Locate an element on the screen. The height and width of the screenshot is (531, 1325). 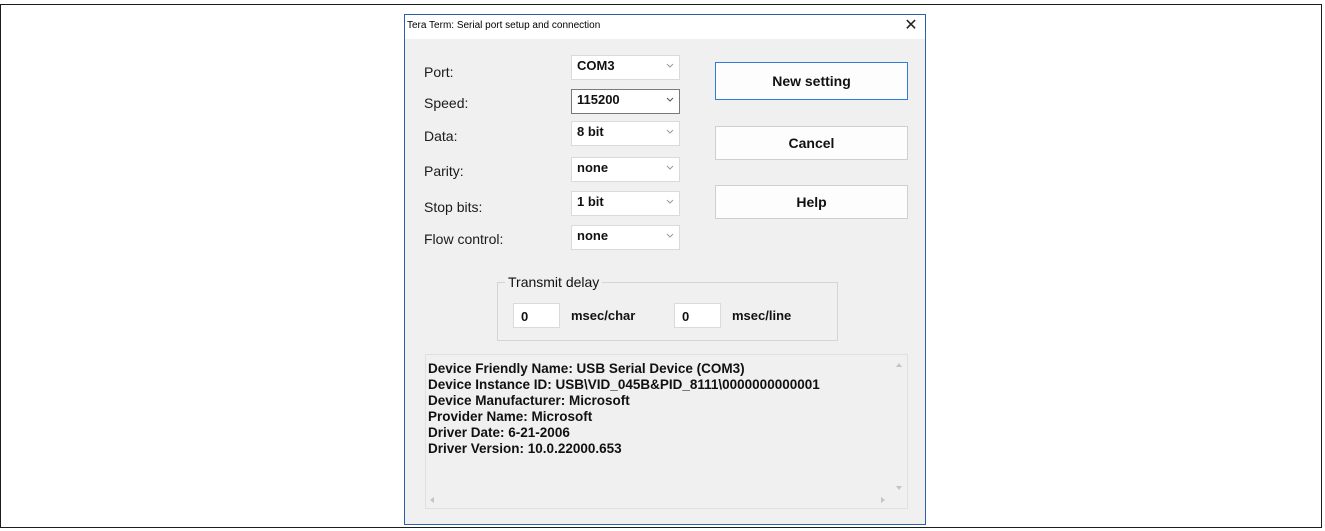
scroll-left-icon is located at coordinates (432, 500).